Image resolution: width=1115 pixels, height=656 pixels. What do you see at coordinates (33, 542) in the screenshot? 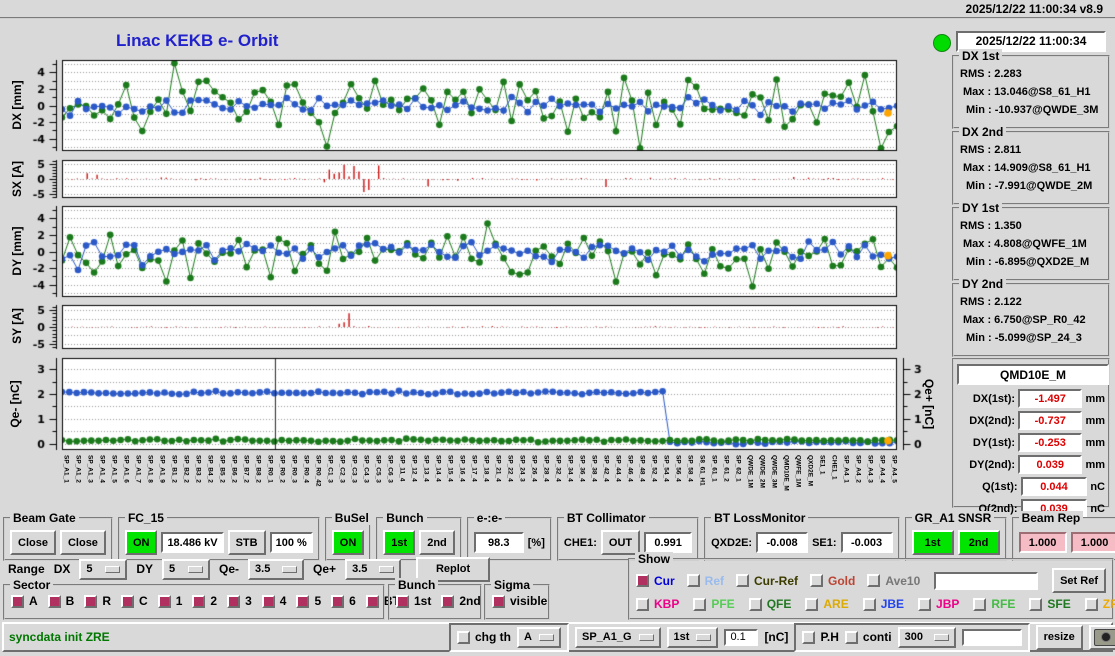
I see `beam-gate-close-1-button: Close` at bounding box center [33, 542].